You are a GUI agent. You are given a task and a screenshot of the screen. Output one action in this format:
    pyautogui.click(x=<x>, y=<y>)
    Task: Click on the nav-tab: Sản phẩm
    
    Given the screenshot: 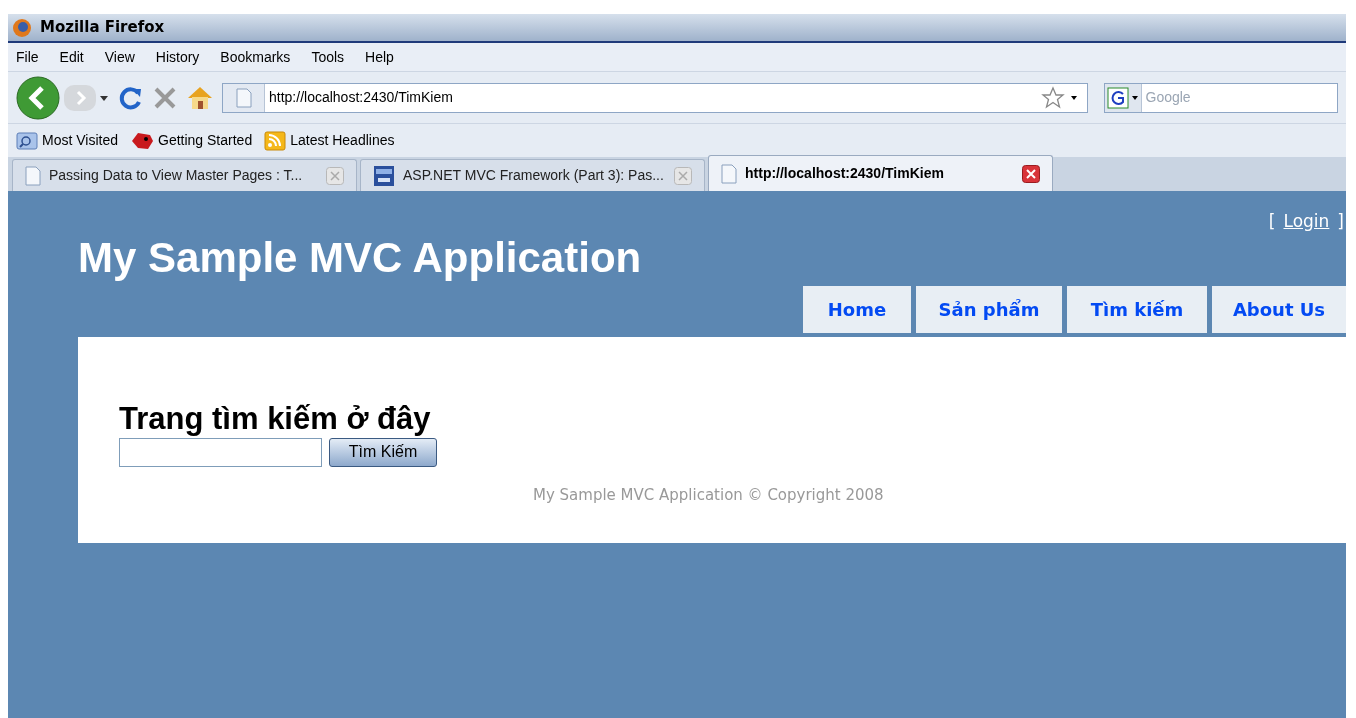 What is the action you would take?
    pyautogui.click(x=989, y=309)
    